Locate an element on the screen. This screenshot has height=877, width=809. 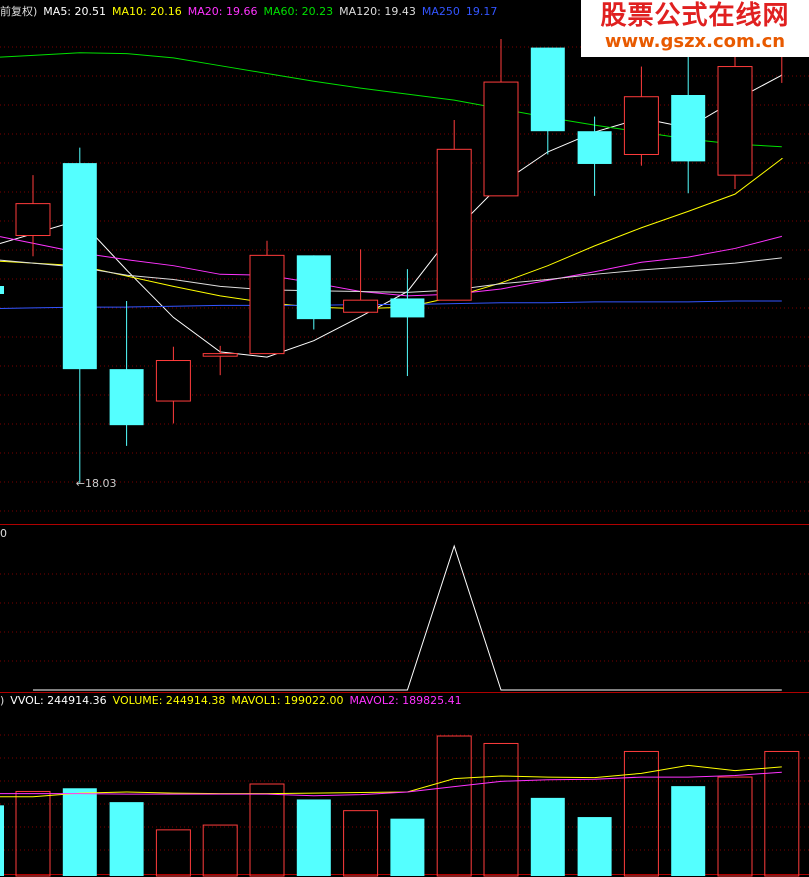
low-price-label: ←18.03 is located at coordinates (96, 483).